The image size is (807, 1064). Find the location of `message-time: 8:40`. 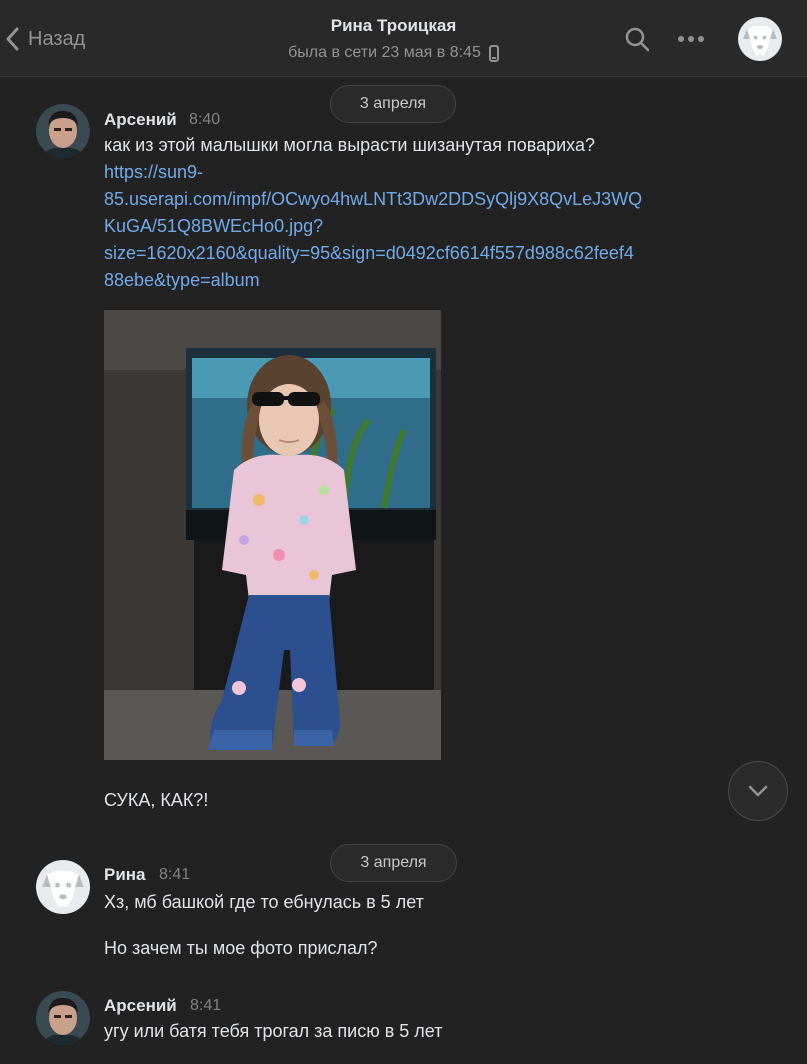

message-time: 8:40 is located at coordinates (205, 119).